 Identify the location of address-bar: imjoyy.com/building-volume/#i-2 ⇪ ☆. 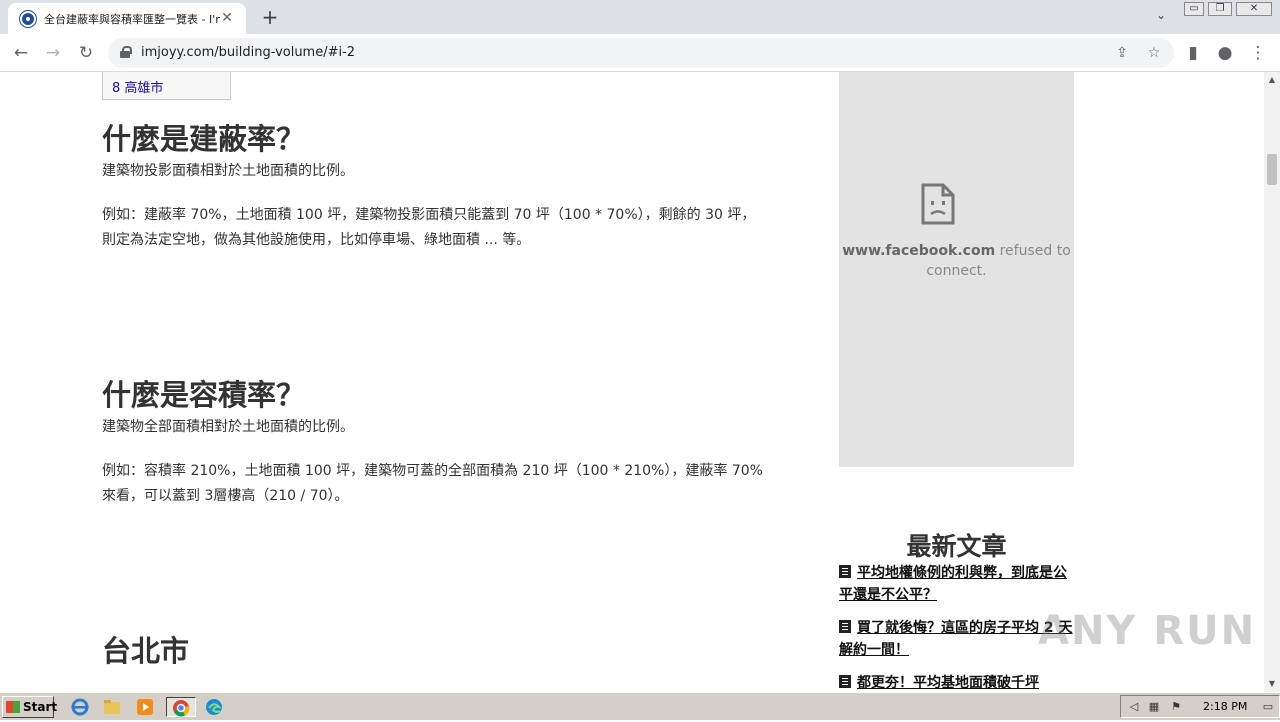
(641, 53).